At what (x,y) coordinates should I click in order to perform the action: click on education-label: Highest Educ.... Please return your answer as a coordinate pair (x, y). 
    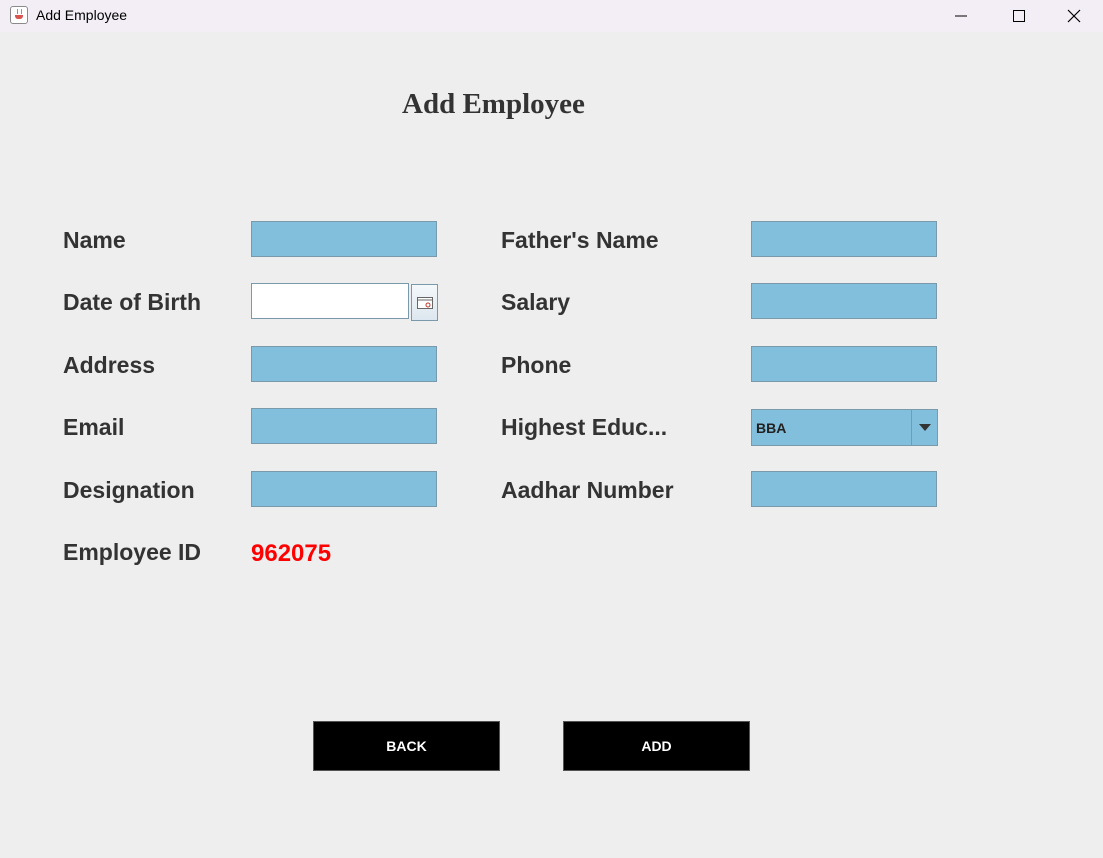
    Looking at the image, I should click on (584, 427).